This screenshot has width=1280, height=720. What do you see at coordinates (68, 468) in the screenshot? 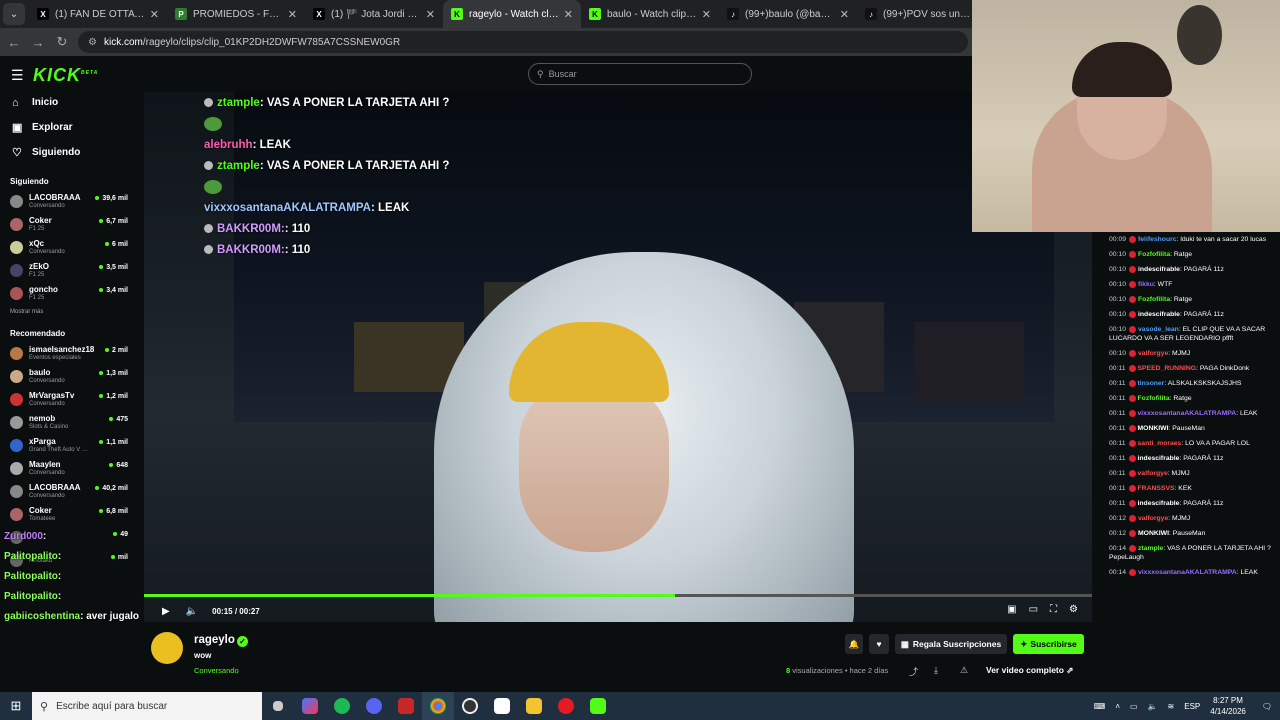
I see `sidebar-channel: Maaylen Conversando 648` at bounding box center [68, 468].